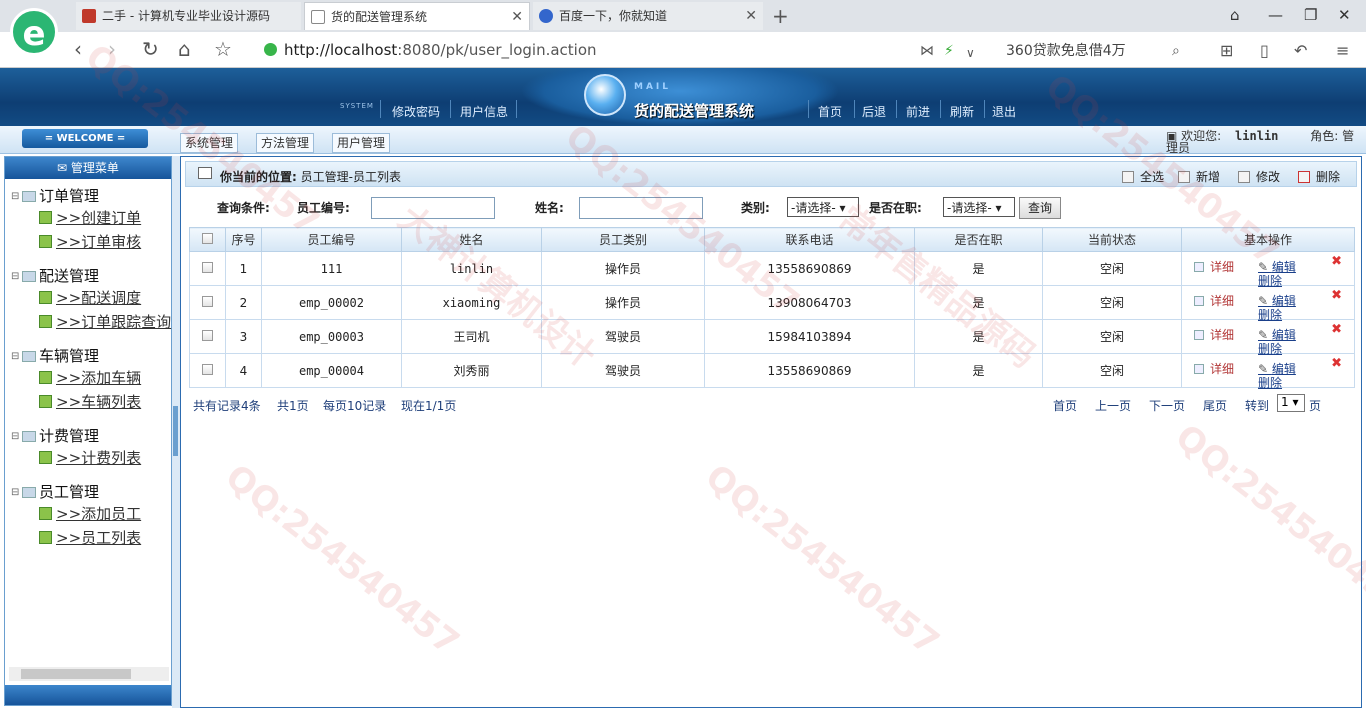 This screenshot has height=718, width=1366. Describe the element at coordinates (90, 537) in the screenshot. I see `menu-item-employee-list: >>员工列表` at that location.